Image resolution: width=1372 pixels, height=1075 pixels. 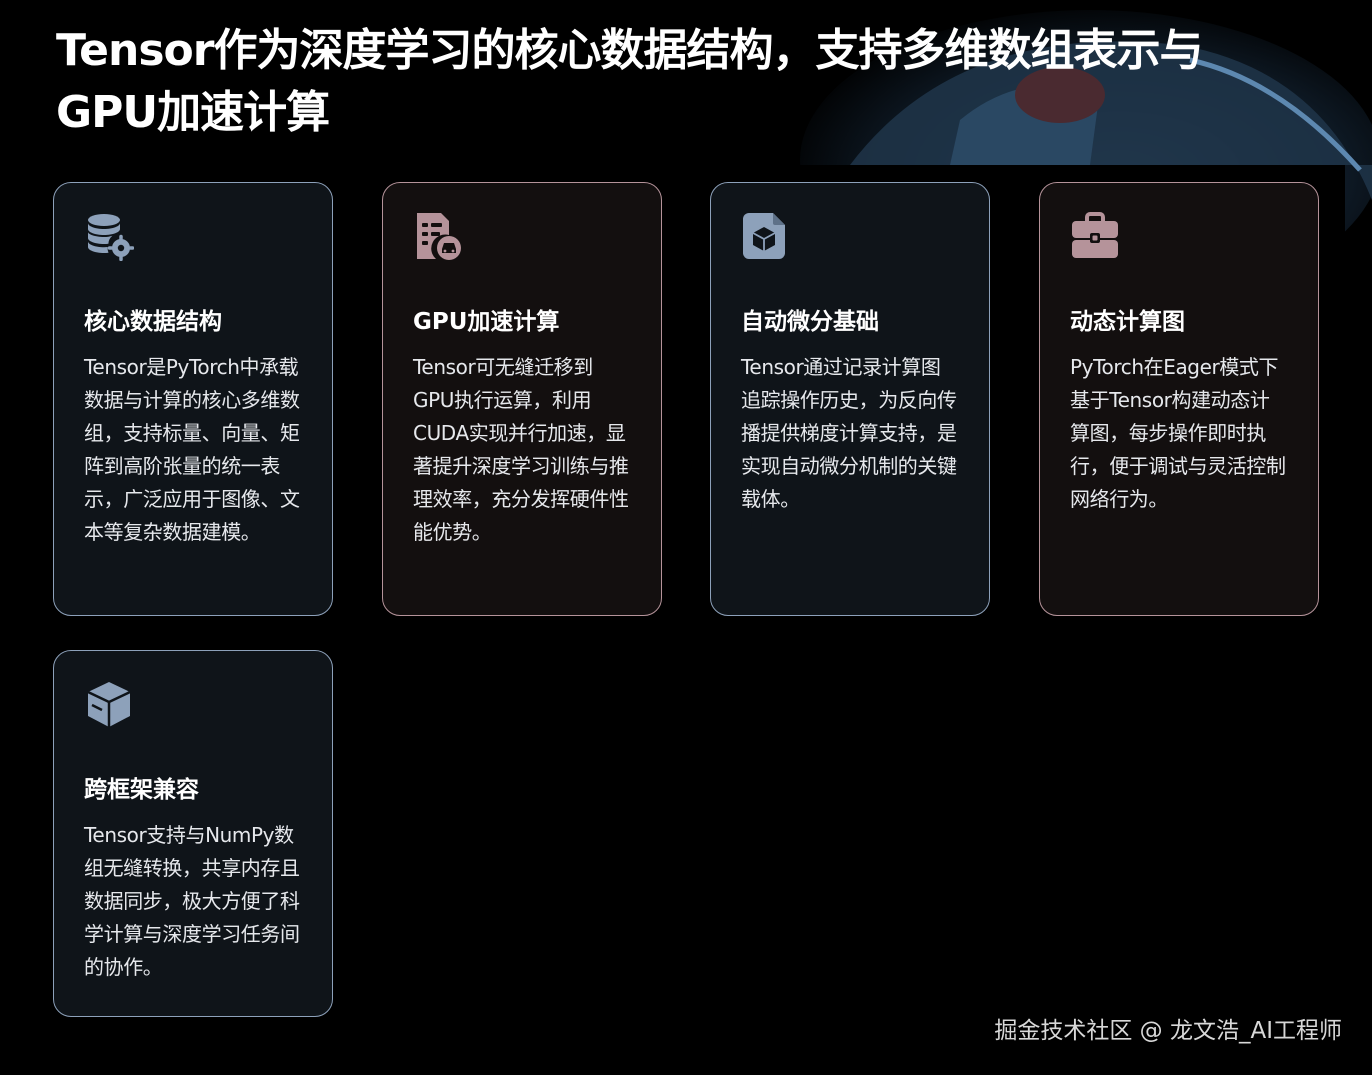 What do you see at coordinates (676, 82) in the screenshot?
I see `page-title: Tensor作为深度学习的核心数据结构，支持多维数组表示与 GPU加速计算` at bounding box center [676, 82].